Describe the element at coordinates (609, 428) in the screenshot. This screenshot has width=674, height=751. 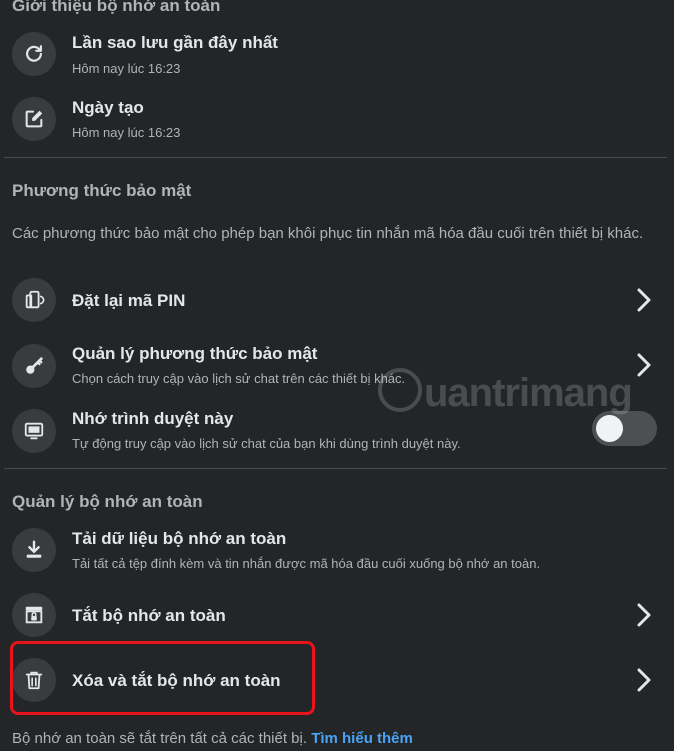
I see `toggle-knob` at that location.